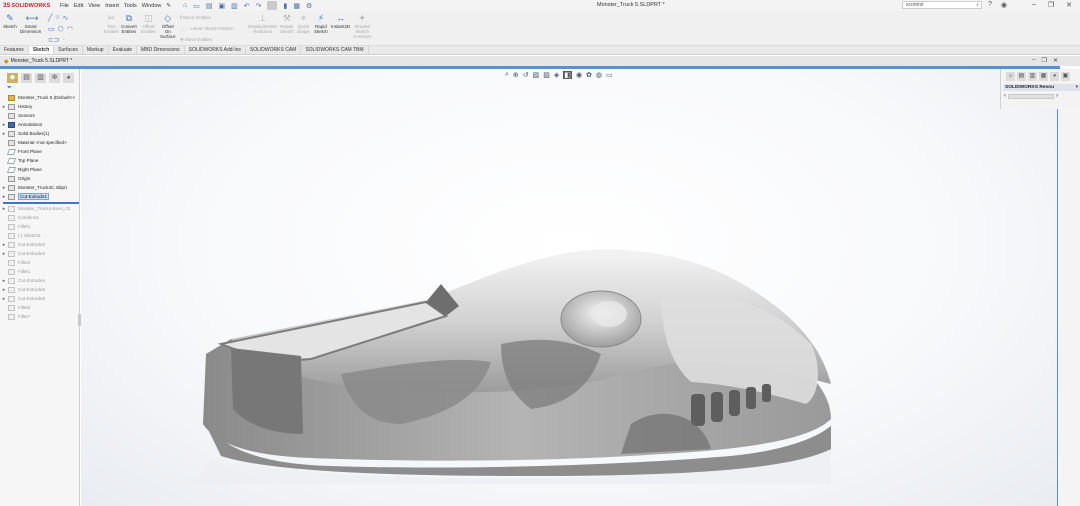 The image size is (1080, 506). What do you see at coordinates (196, 6) in the screenshot?
I see `new-document-icon: ▭` at bounding box center [196, 6].